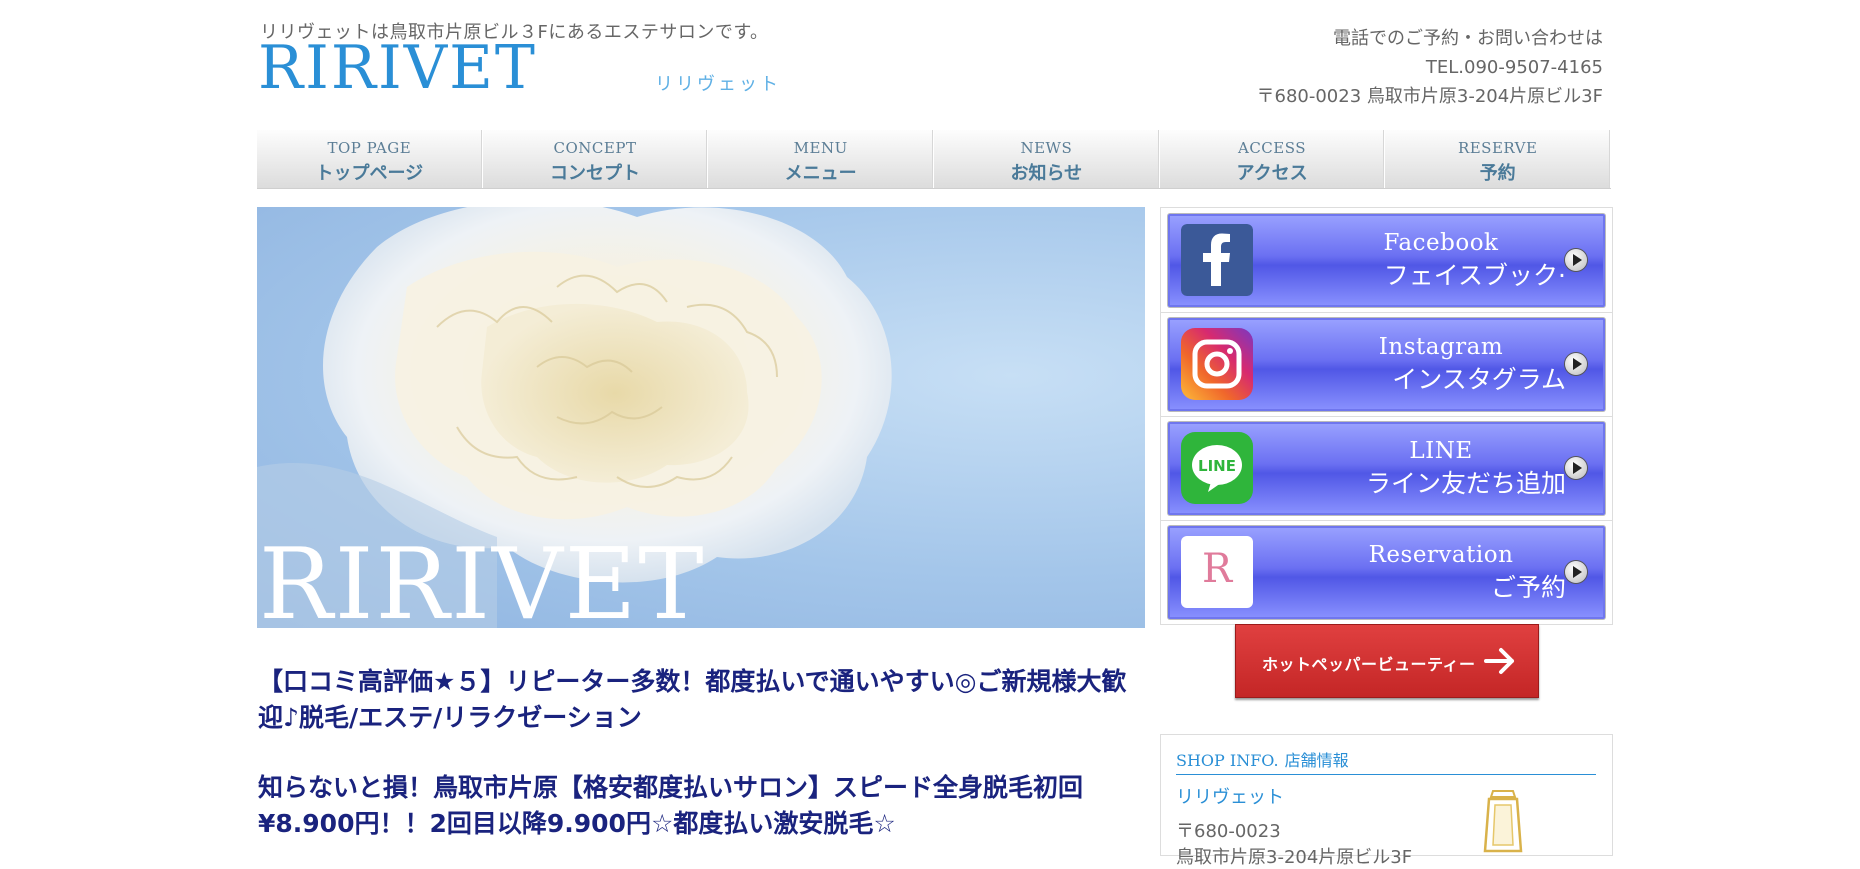  I want to click on facebook-icon, so click(1217, 260).